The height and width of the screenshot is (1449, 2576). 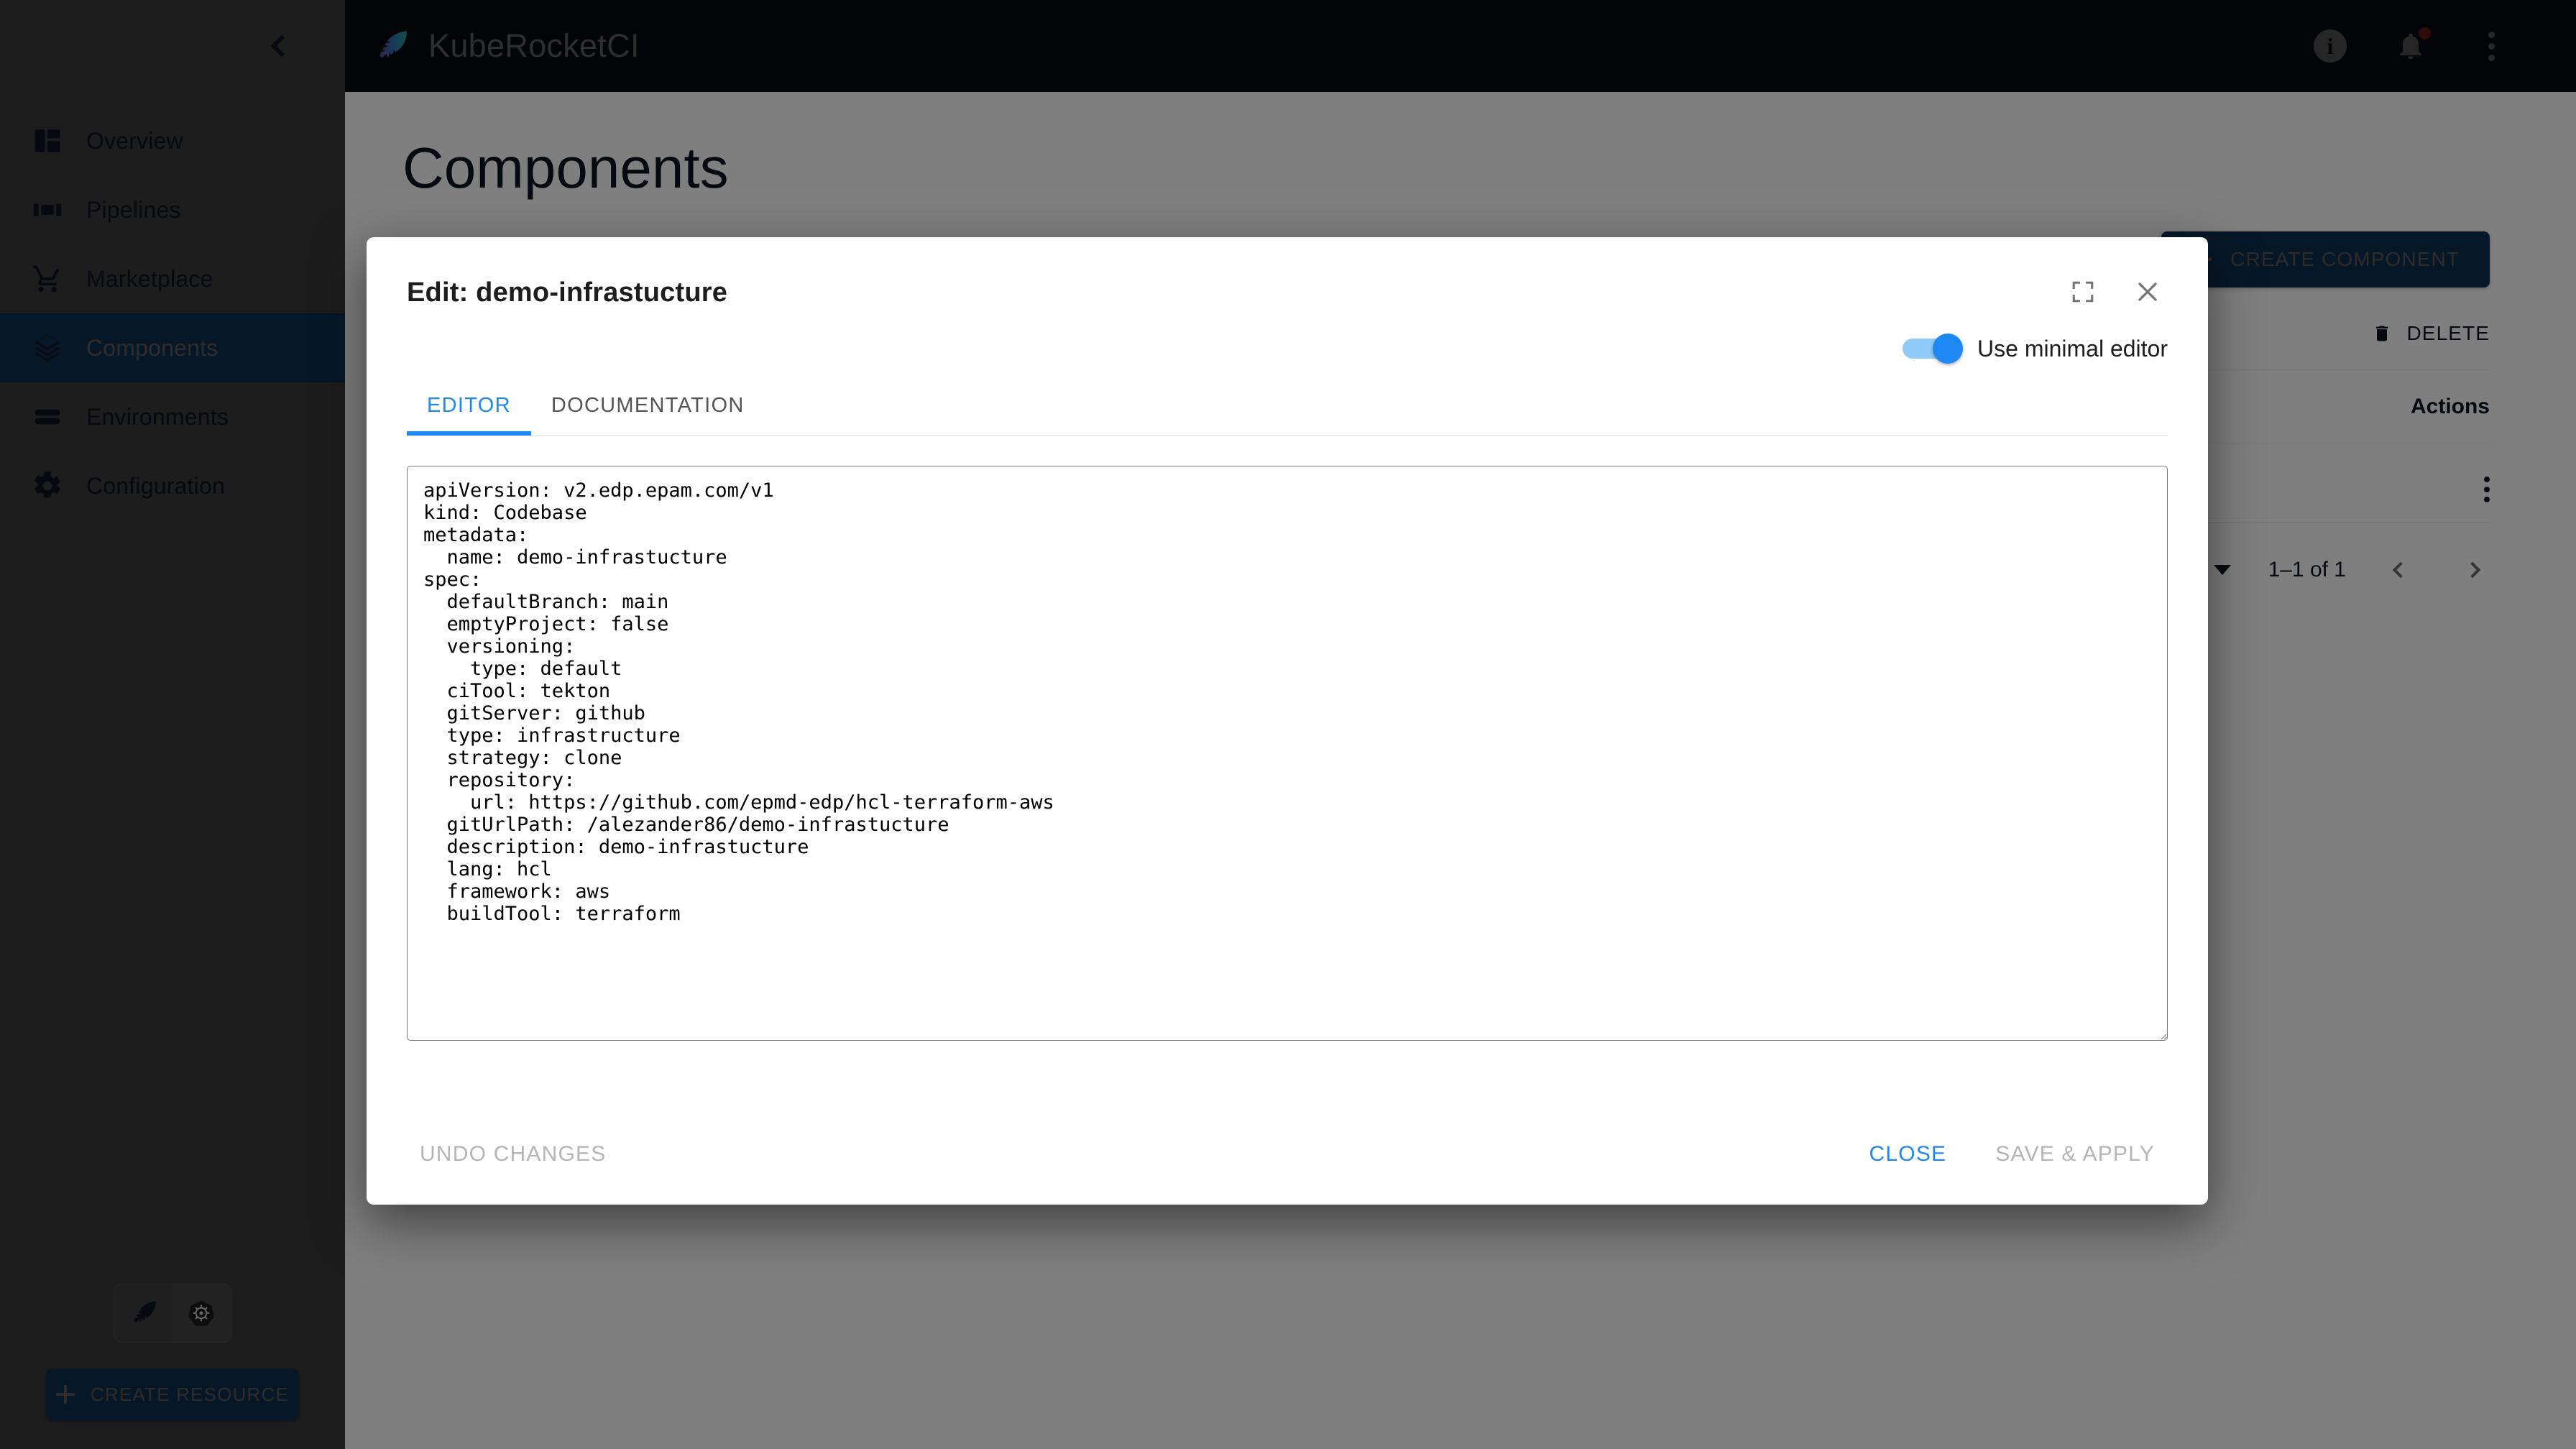 I want to click on close-dialog-button: CLOSE, so click(x=1908, y=1154).